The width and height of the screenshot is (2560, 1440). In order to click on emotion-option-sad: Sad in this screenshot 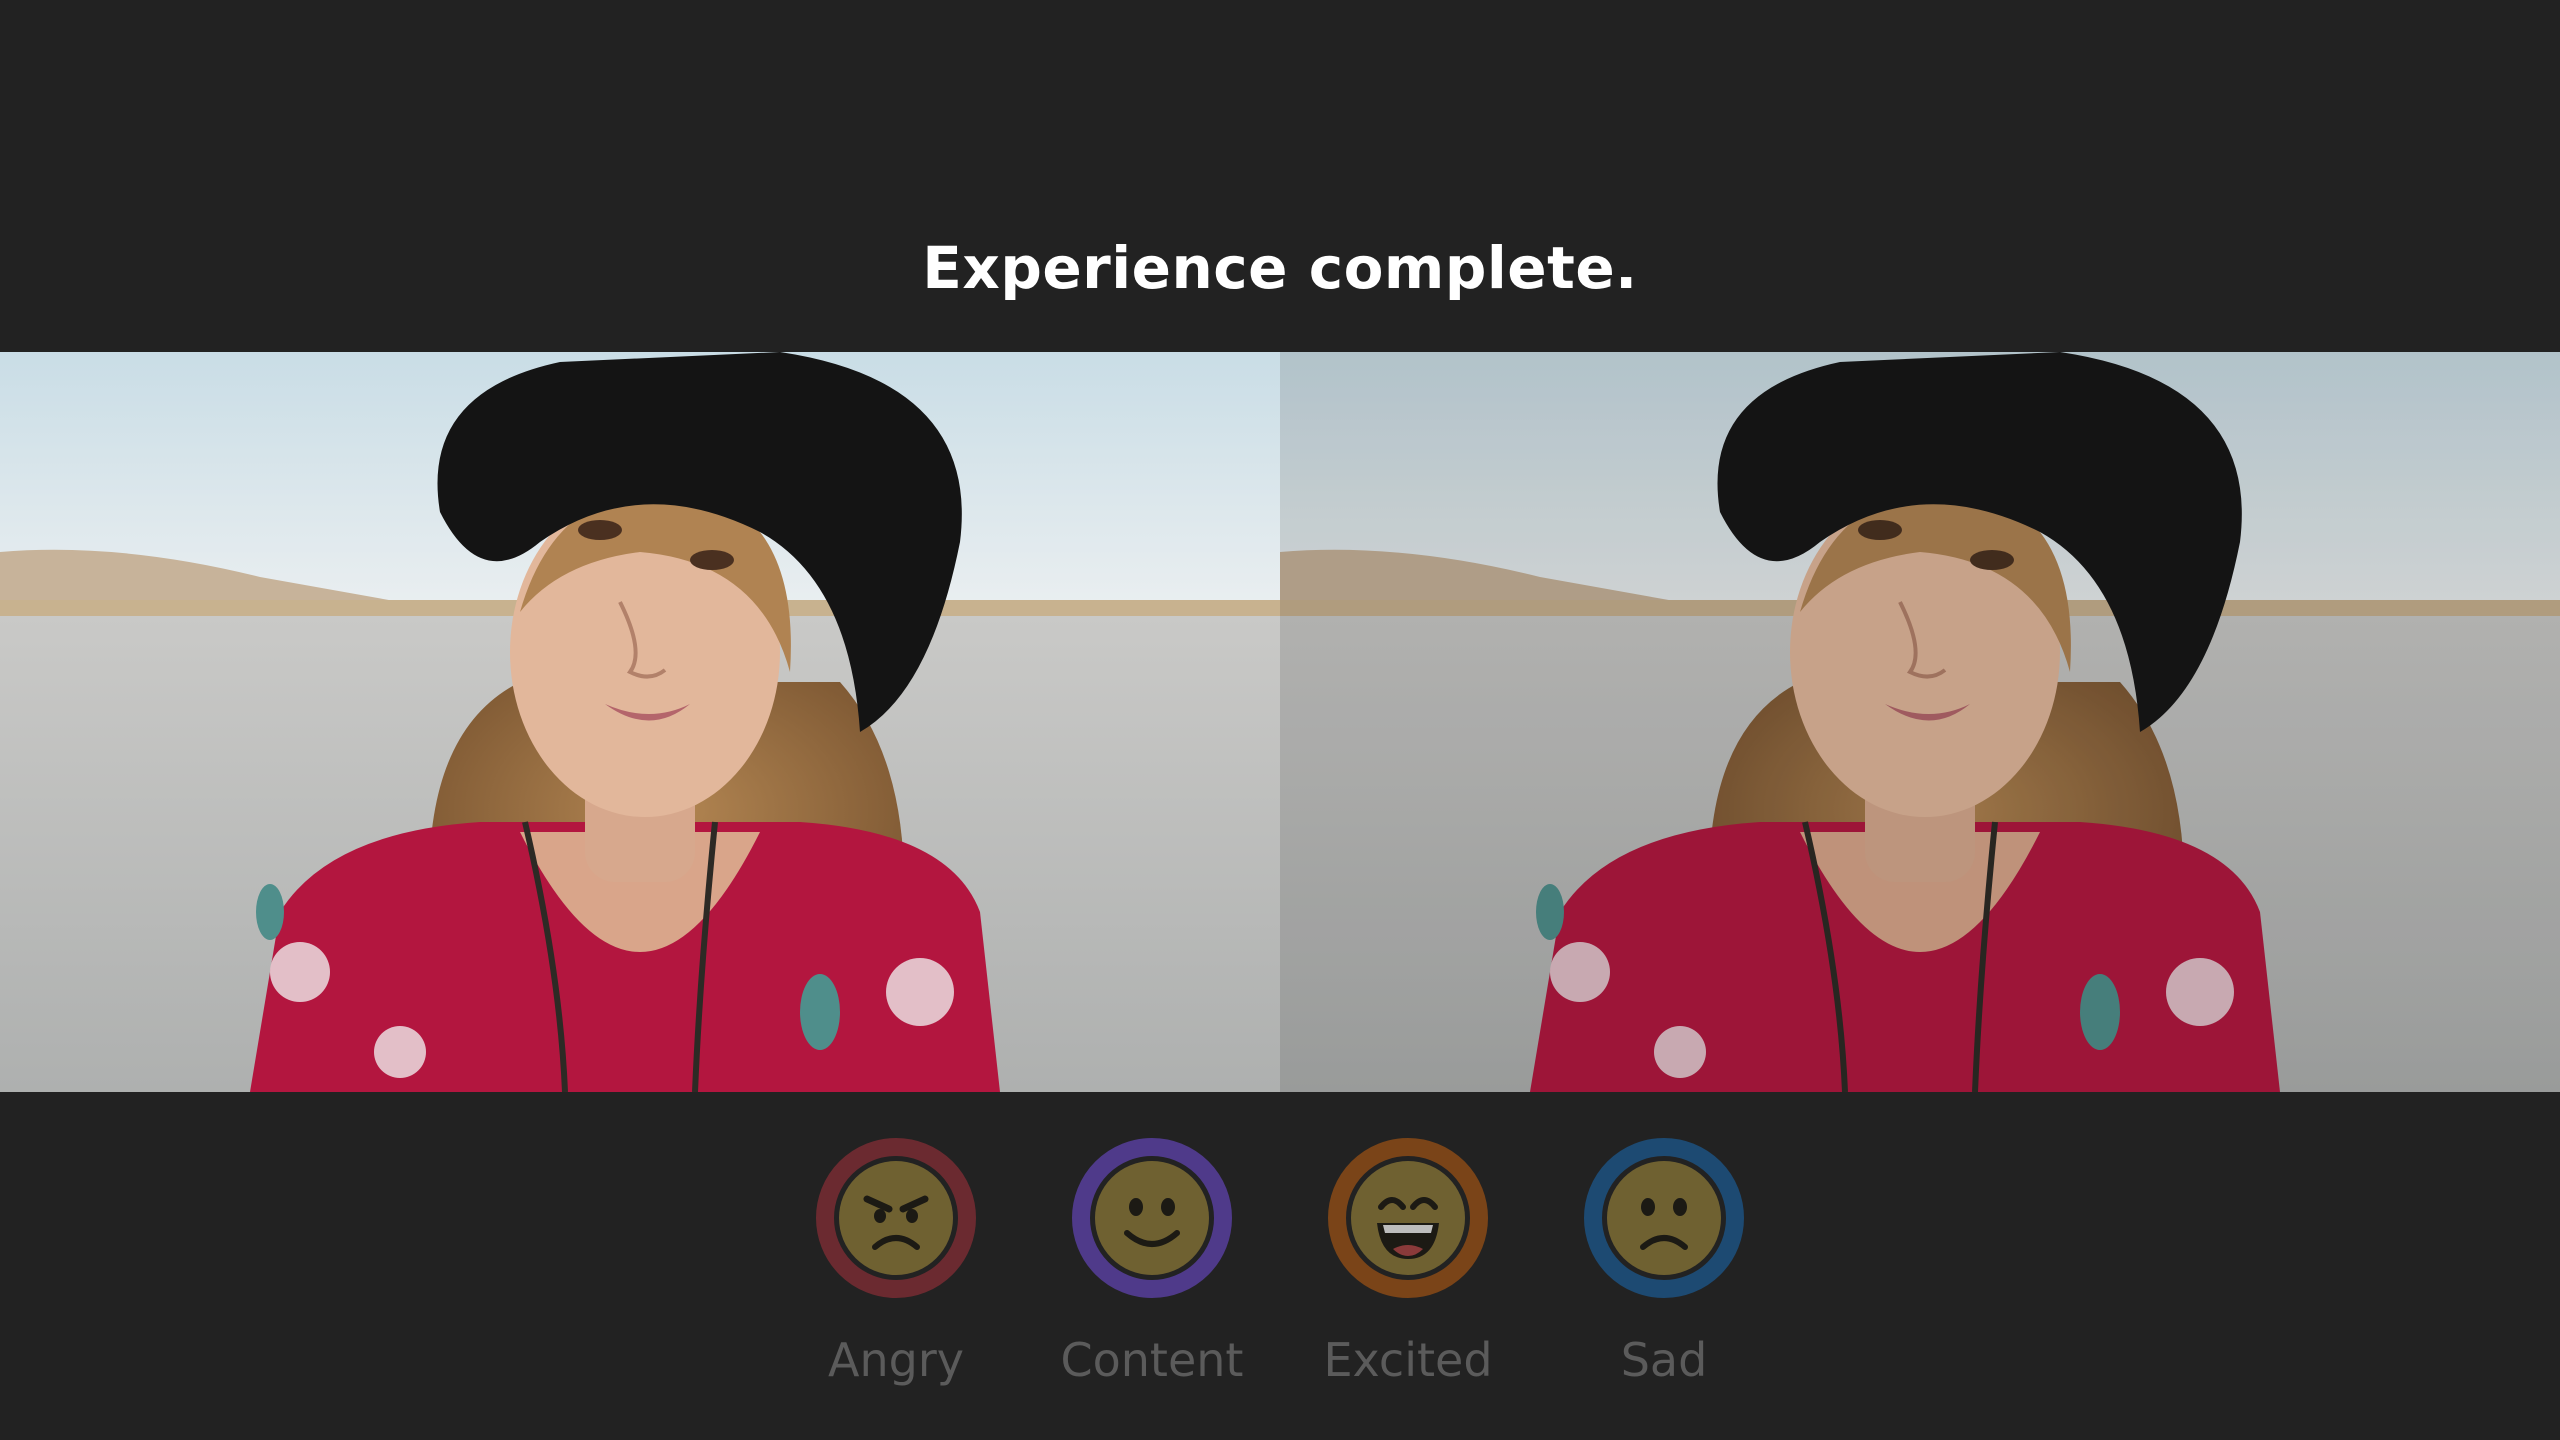, I will do `click(1664, 1268)`.